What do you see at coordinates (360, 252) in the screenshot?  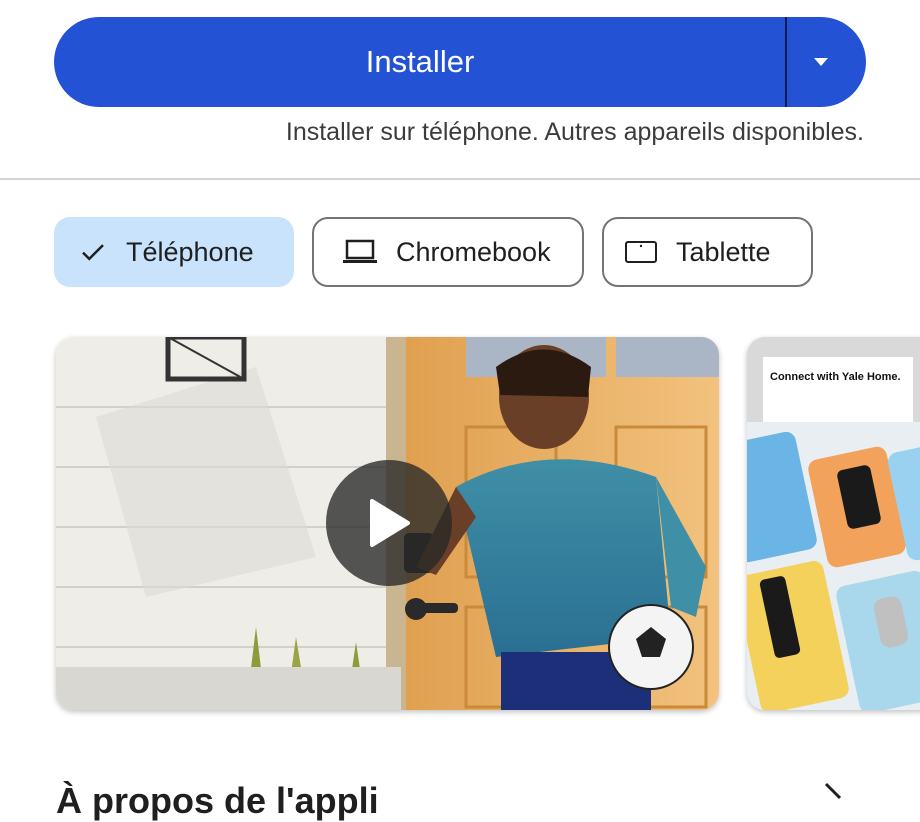 I see `laptop-icon` at bounding box center [360, 252].